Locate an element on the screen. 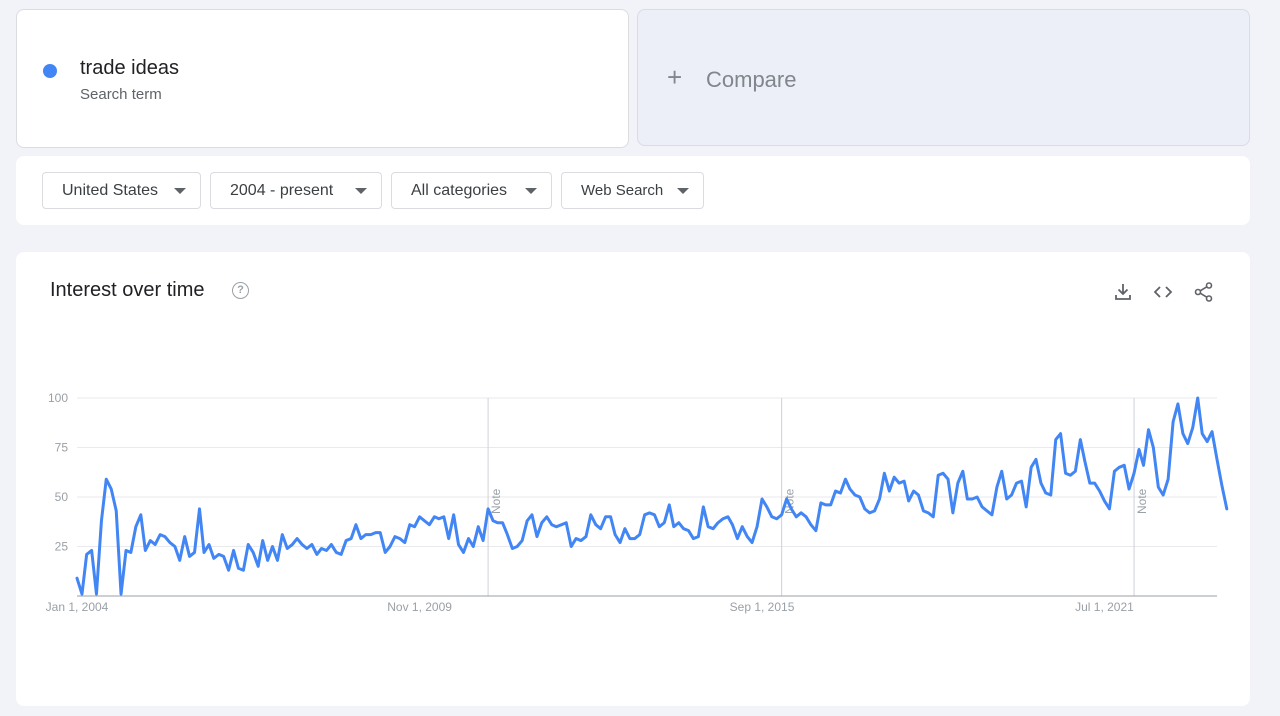 The image size is (1280, 716). search-term-card: trade ideas Search term is located at coordinates (322, 78).